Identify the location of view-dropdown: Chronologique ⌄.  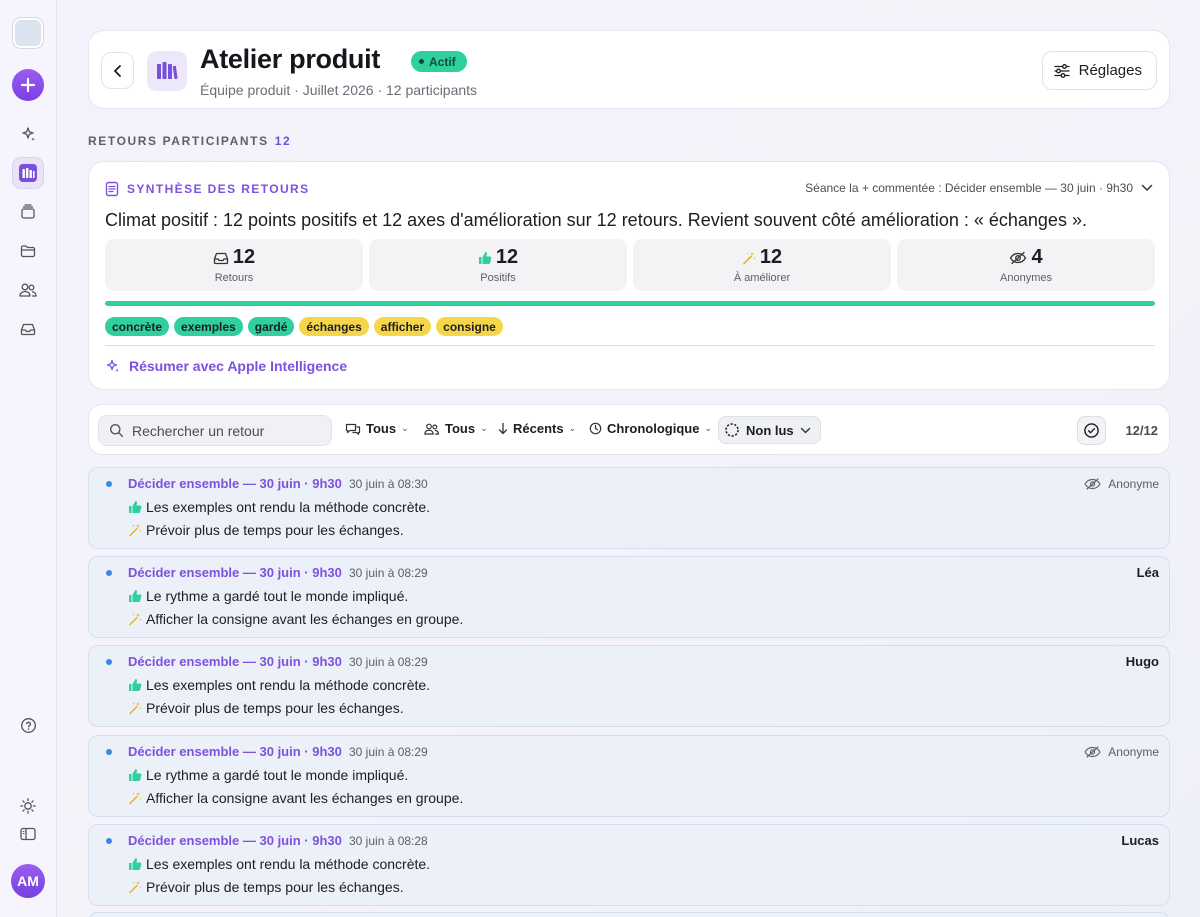
(650, 428).